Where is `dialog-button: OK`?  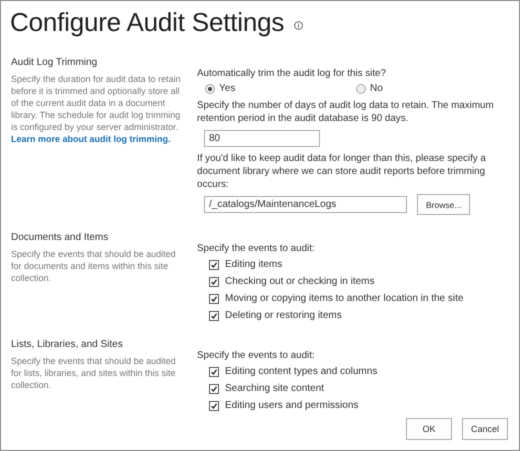
dialog-button: OK is located at coordinates (429, 429).